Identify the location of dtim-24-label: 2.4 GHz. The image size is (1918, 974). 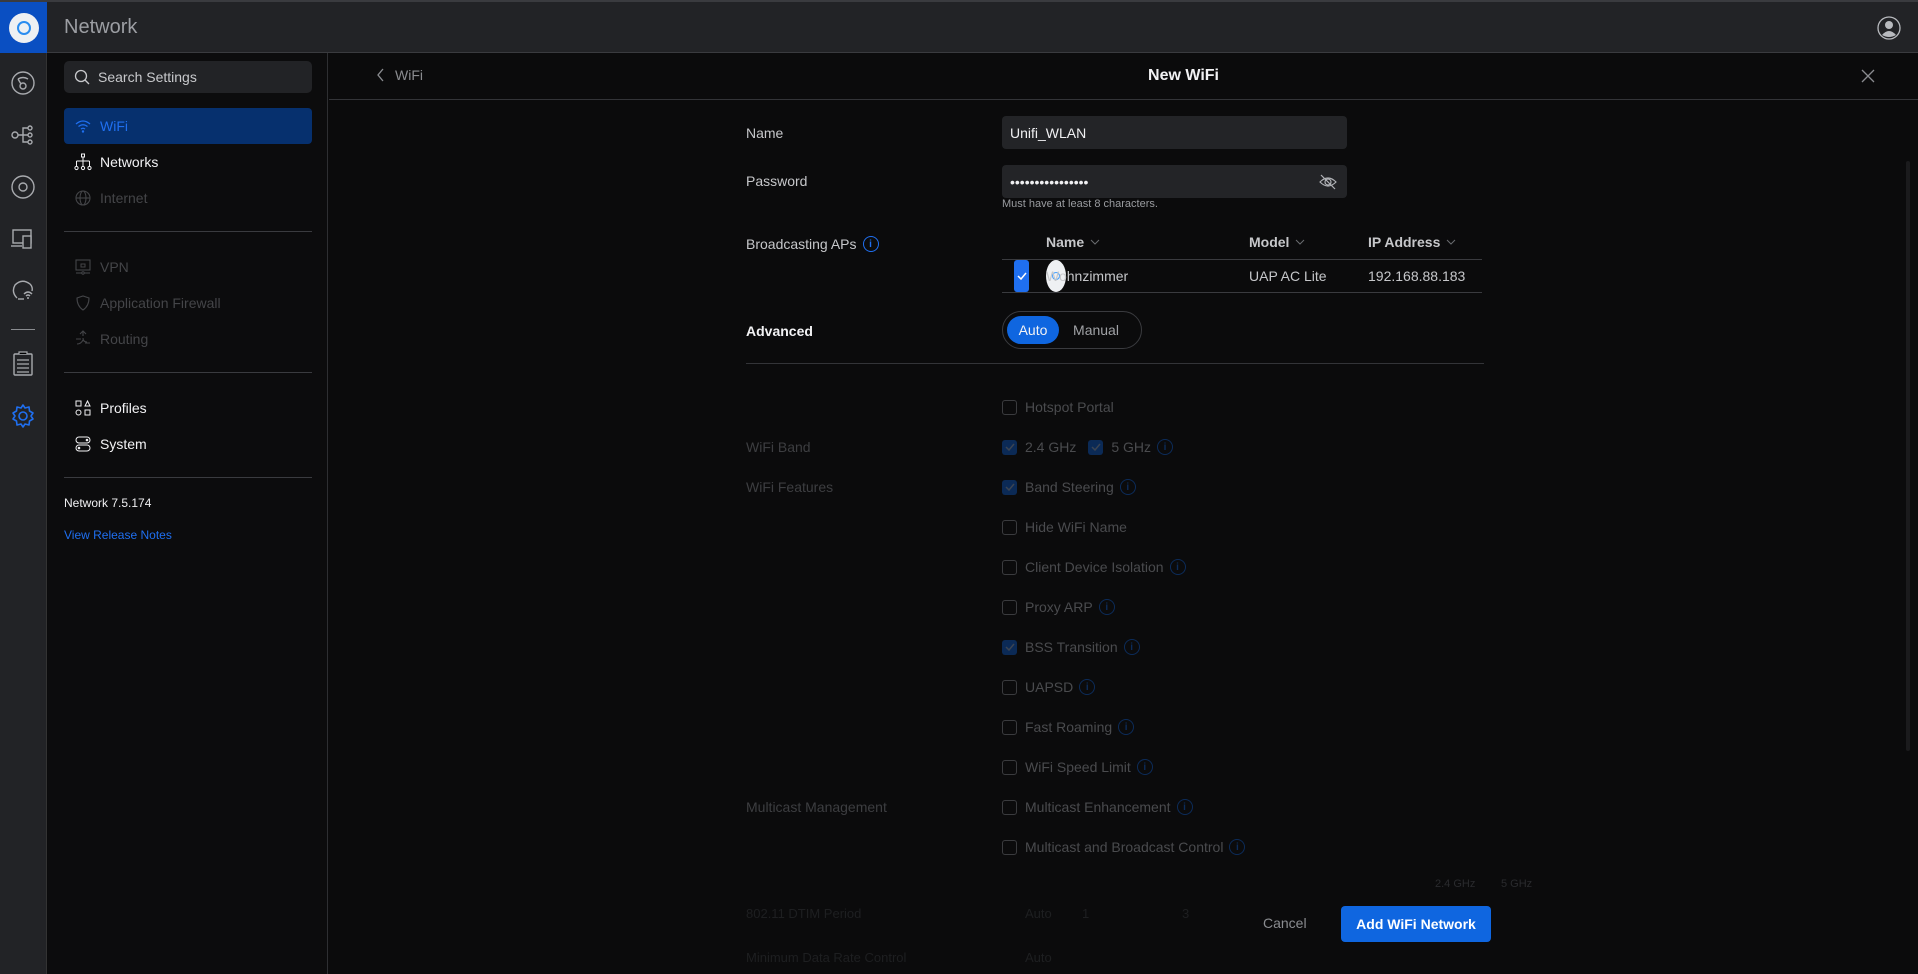
(1455, 884).